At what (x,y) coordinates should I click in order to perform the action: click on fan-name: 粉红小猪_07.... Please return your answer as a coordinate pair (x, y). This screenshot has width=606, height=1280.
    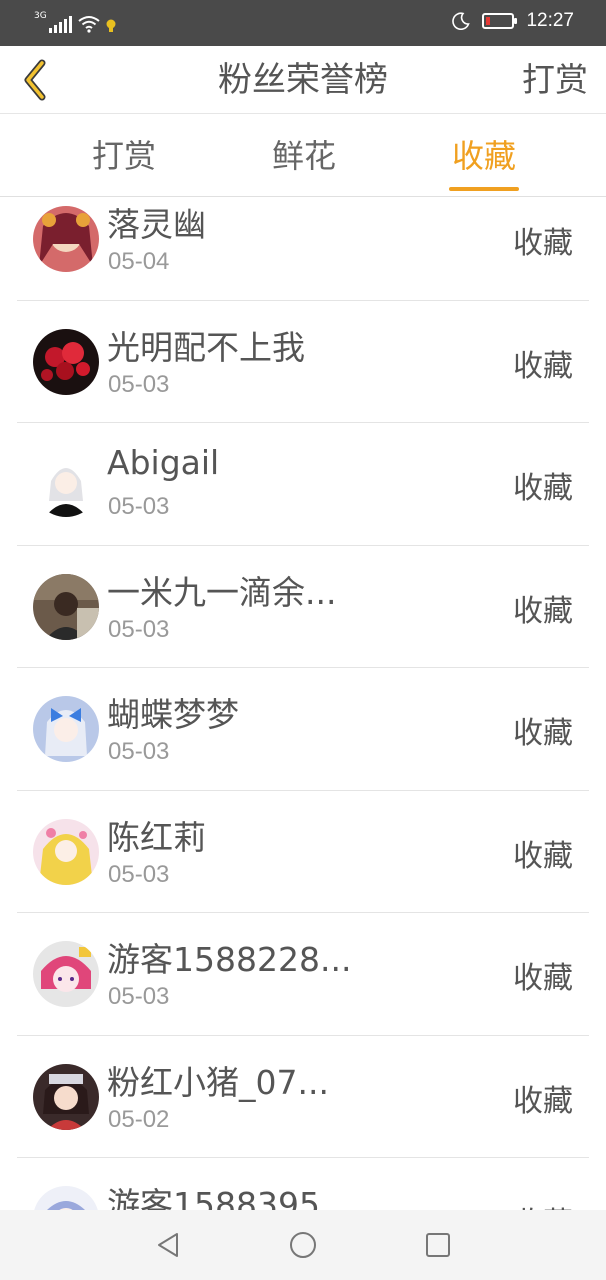
    Looking at the image, I should click on (218, 1082).